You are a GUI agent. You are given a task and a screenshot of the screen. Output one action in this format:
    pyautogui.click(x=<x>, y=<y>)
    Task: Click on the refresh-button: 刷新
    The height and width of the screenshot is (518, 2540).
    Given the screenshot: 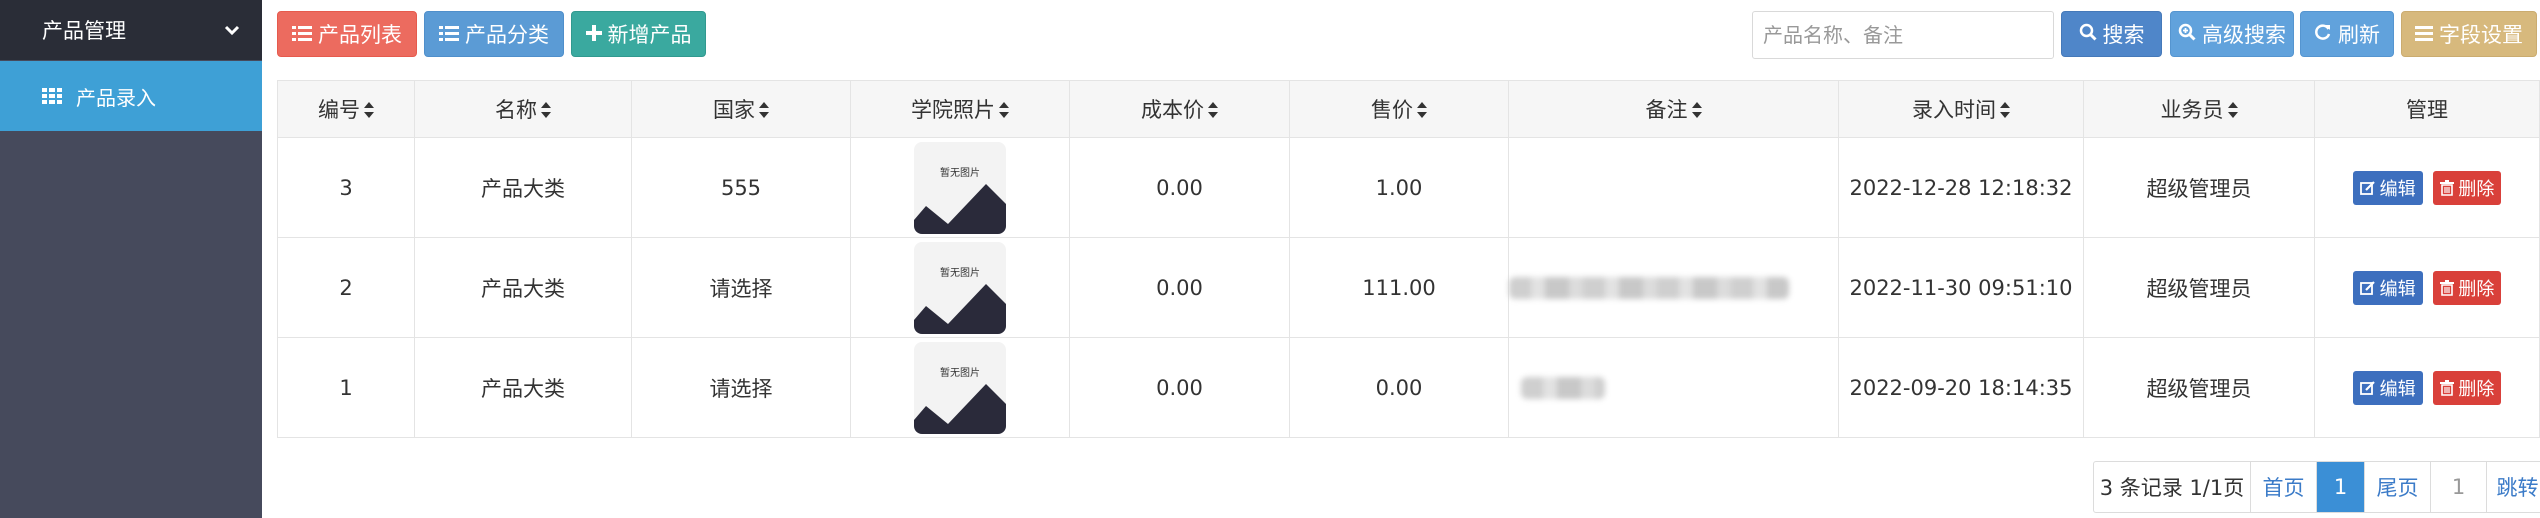 What is the action you would take?
    pyautogui.click(x=2347, y=34)
    